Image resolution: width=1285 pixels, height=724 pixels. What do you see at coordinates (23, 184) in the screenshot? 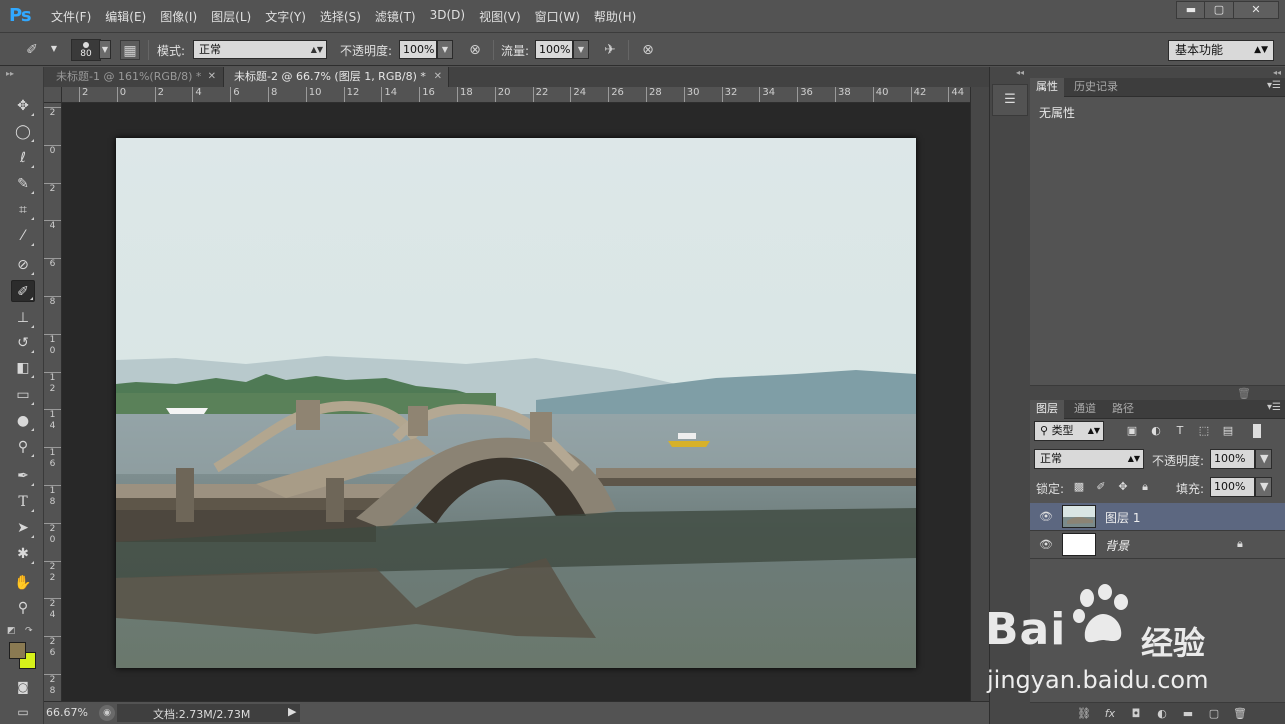
I see `quick-selection-tool: ✎` at bounding box center [23, 184].